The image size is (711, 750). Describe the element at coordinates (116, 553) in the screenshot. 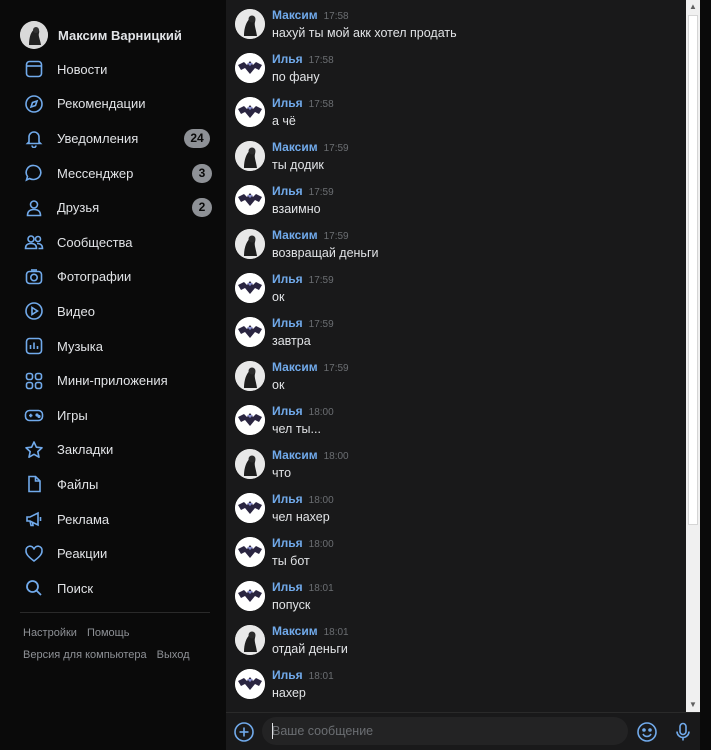

I see `sidebar-item-reactions: Реакции` at that location.